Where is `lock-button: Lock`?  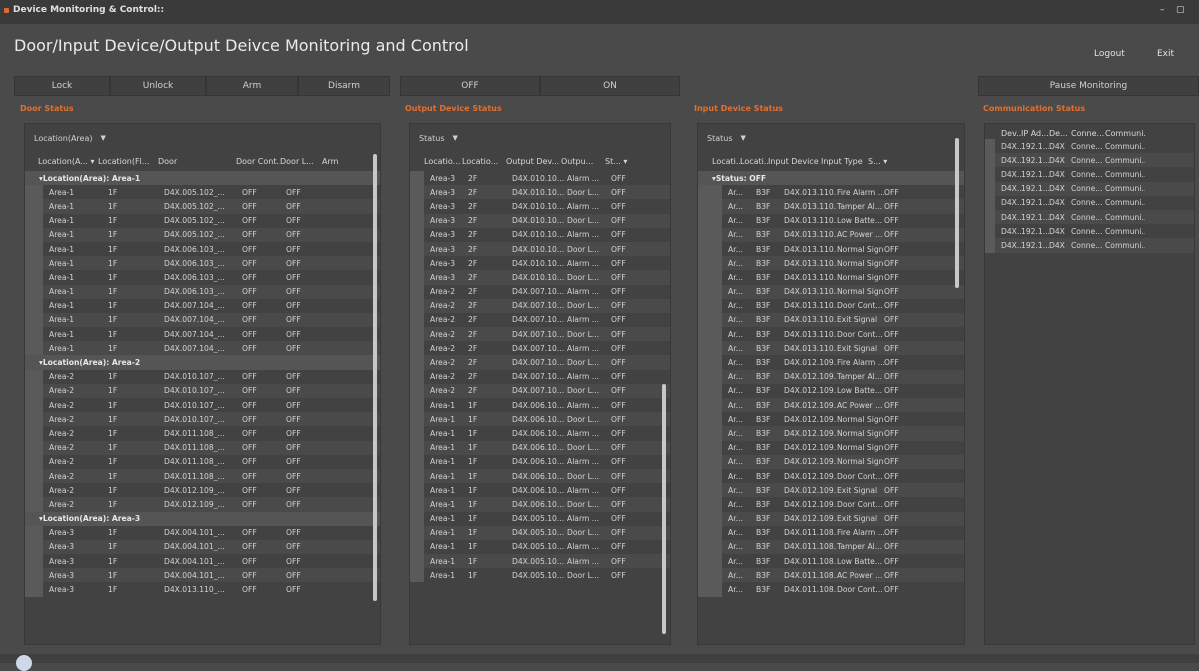
lock-button: Lock is located at coordinates (62, 86).